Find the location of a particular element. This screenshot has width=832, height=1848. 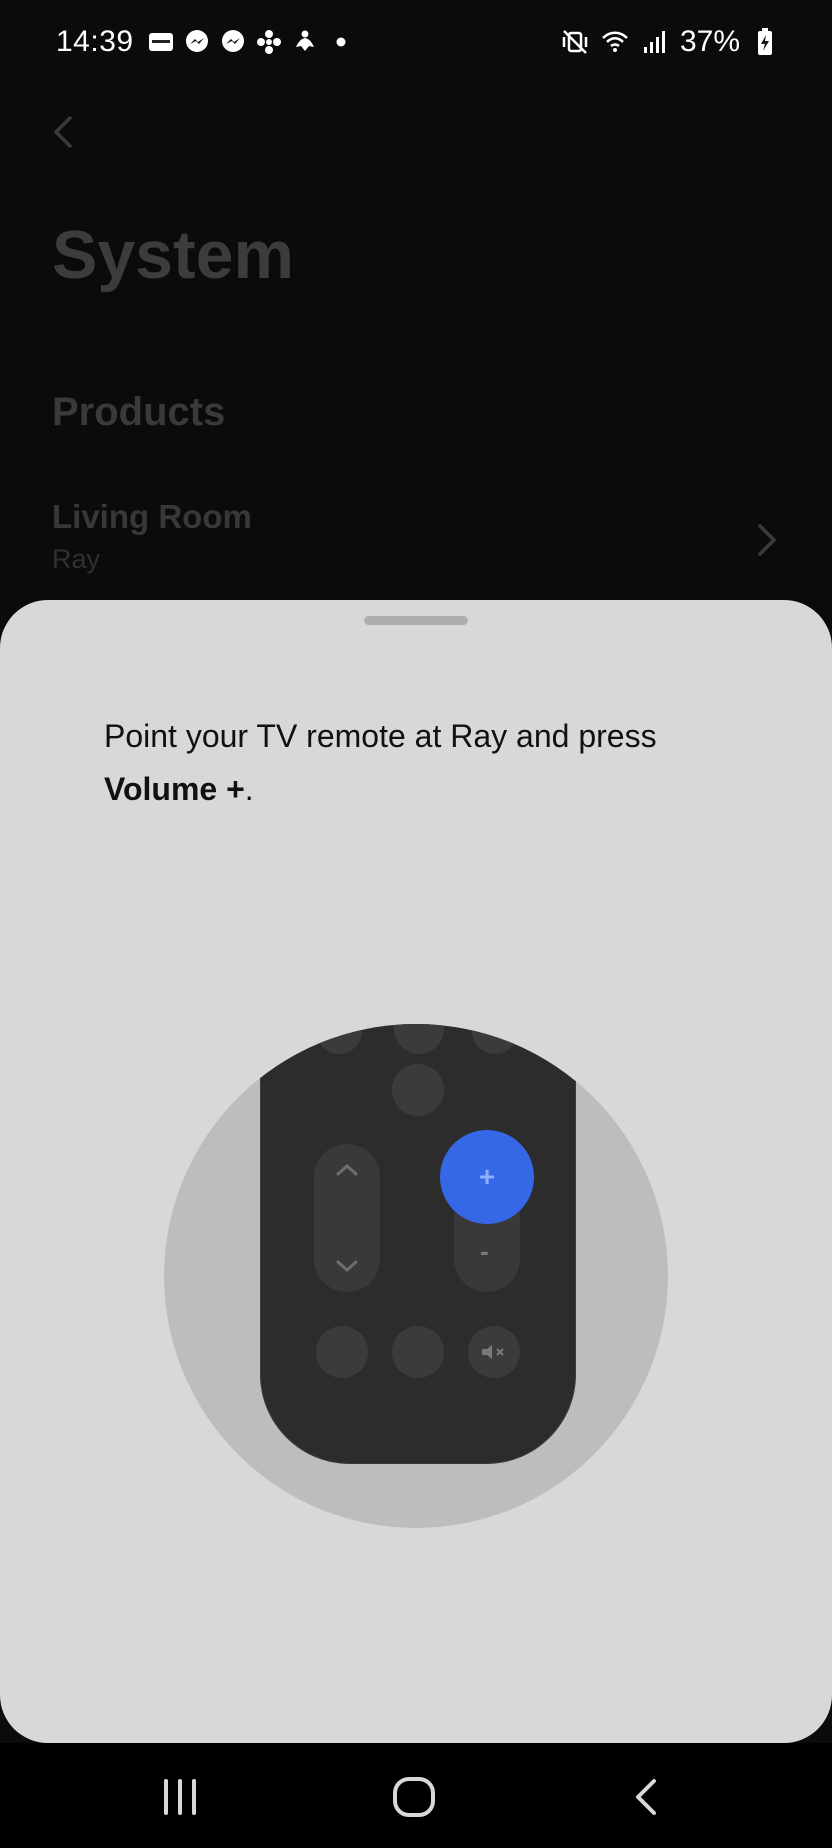

chevron-right-icon is located at coordinates (766, 540).